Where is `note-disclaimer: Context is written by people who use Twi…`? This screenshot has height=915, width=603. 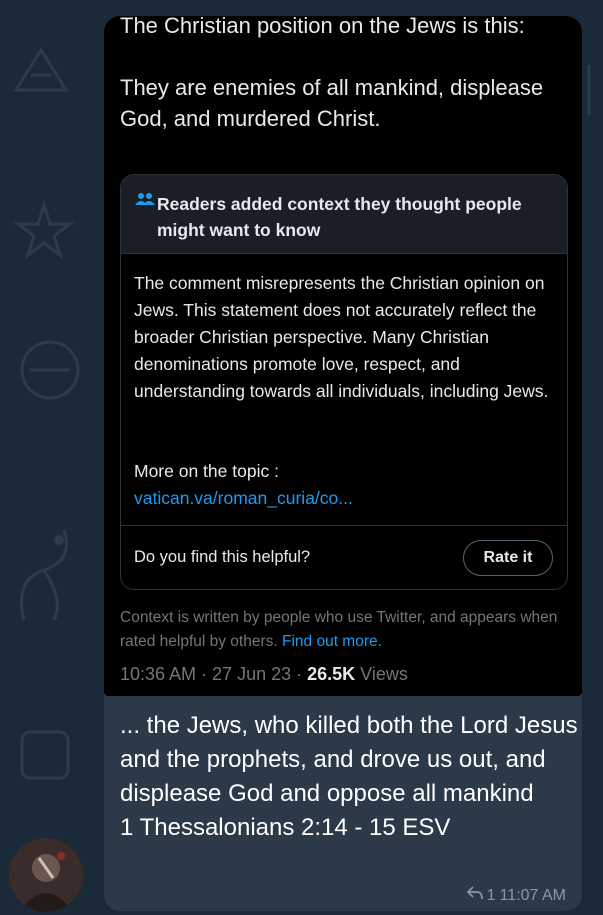
note-disclaimer: Context is written by people who use Twi… is located at coordinates (345, 630).